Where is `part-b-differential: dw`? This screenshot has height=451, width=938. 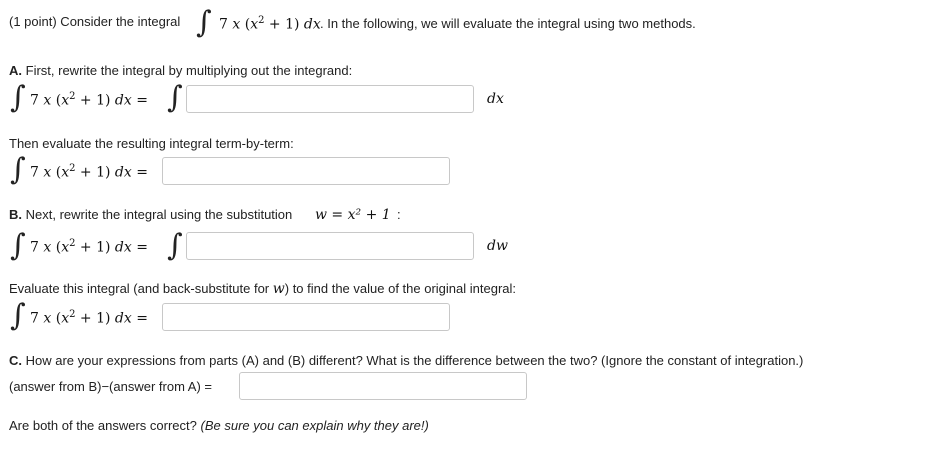 part-b-differential: dw is located at coordinates (497, 246).